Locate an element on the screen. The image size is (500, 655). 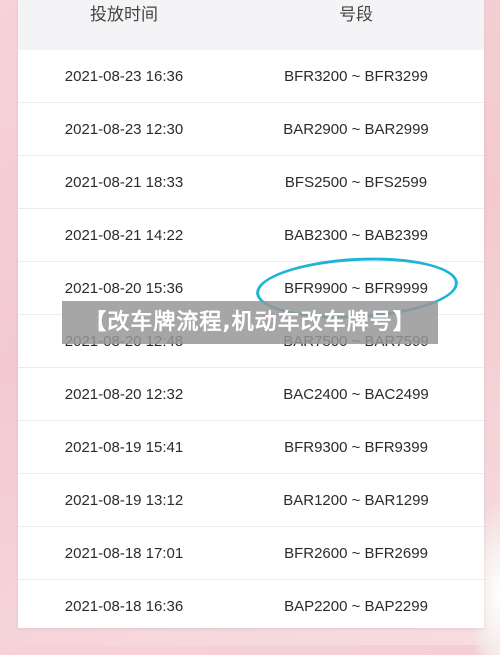
title-banner: 【改车牌流程,机动车改车牌号】 is located at coordinates (250, 322).